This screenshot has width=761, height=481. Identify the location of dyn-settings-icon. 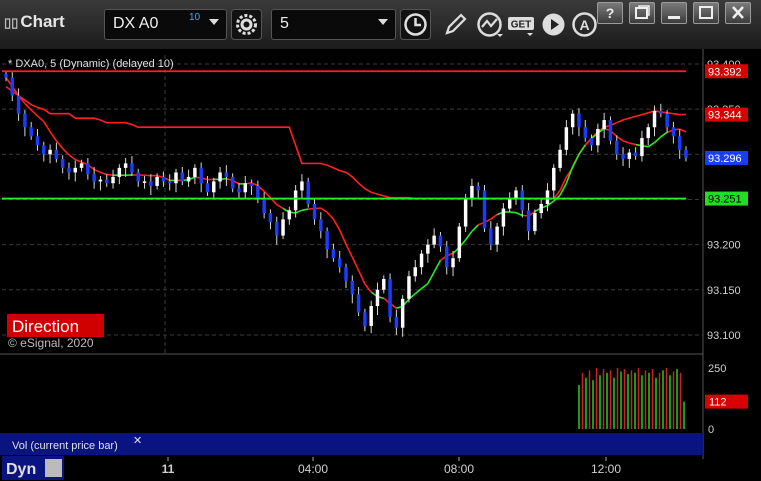
(53, 468).